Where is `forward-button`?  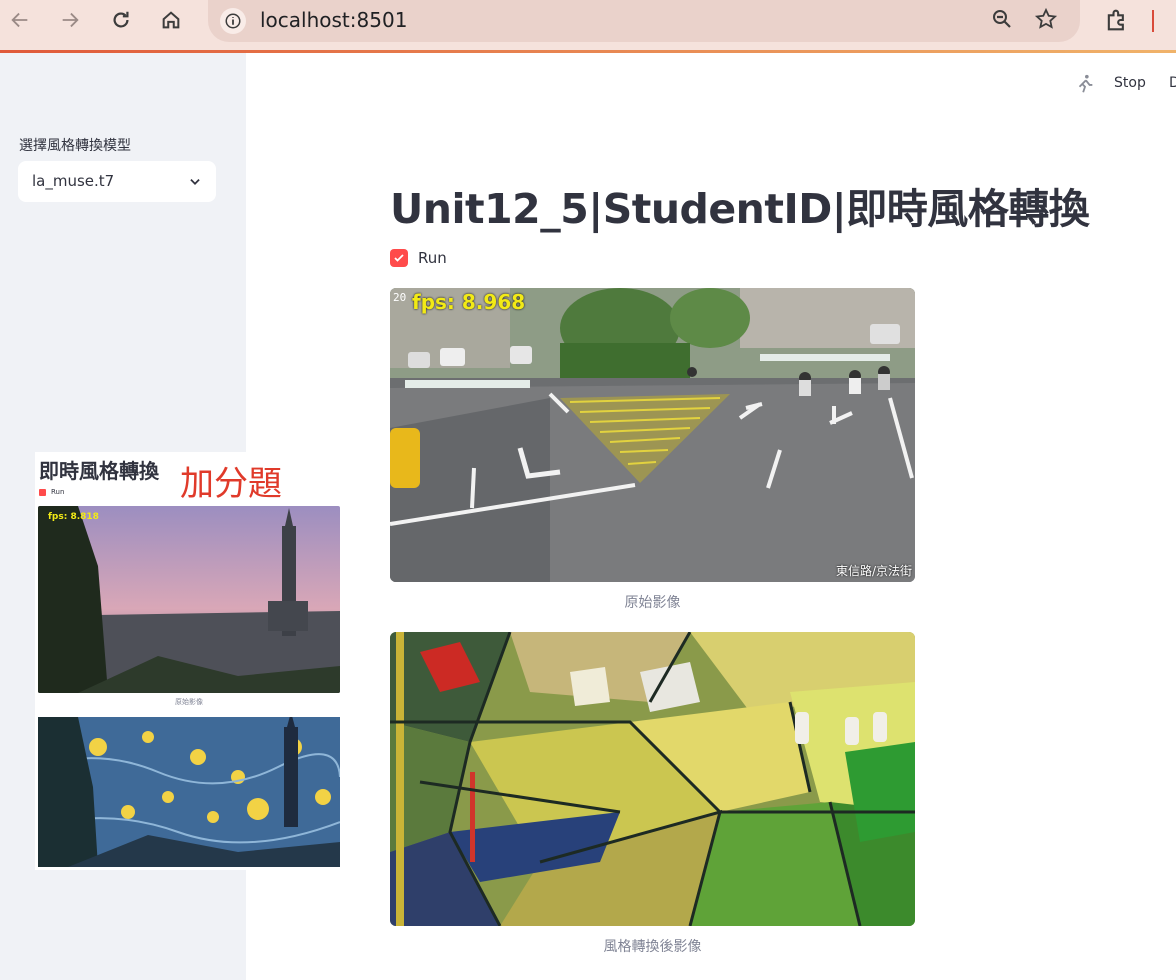 forward-button is located at coordinates (70, 20).